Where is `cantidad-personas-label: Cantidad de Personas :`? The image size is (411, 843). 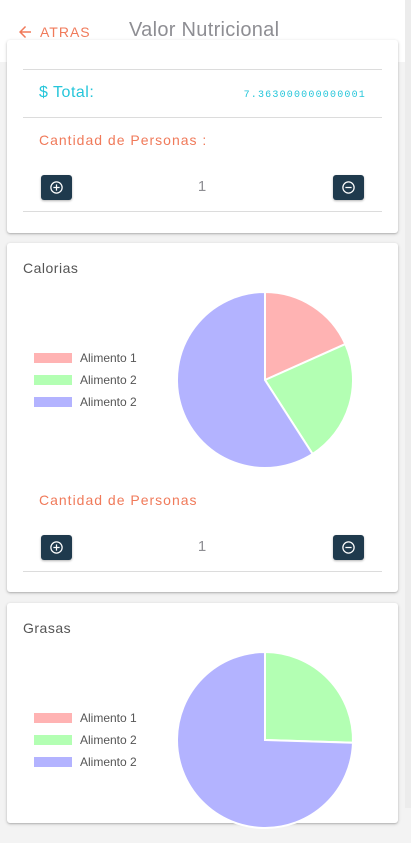 cantidad-personas-label: Cantidad de Personas : is located at coordinates (123, 140).